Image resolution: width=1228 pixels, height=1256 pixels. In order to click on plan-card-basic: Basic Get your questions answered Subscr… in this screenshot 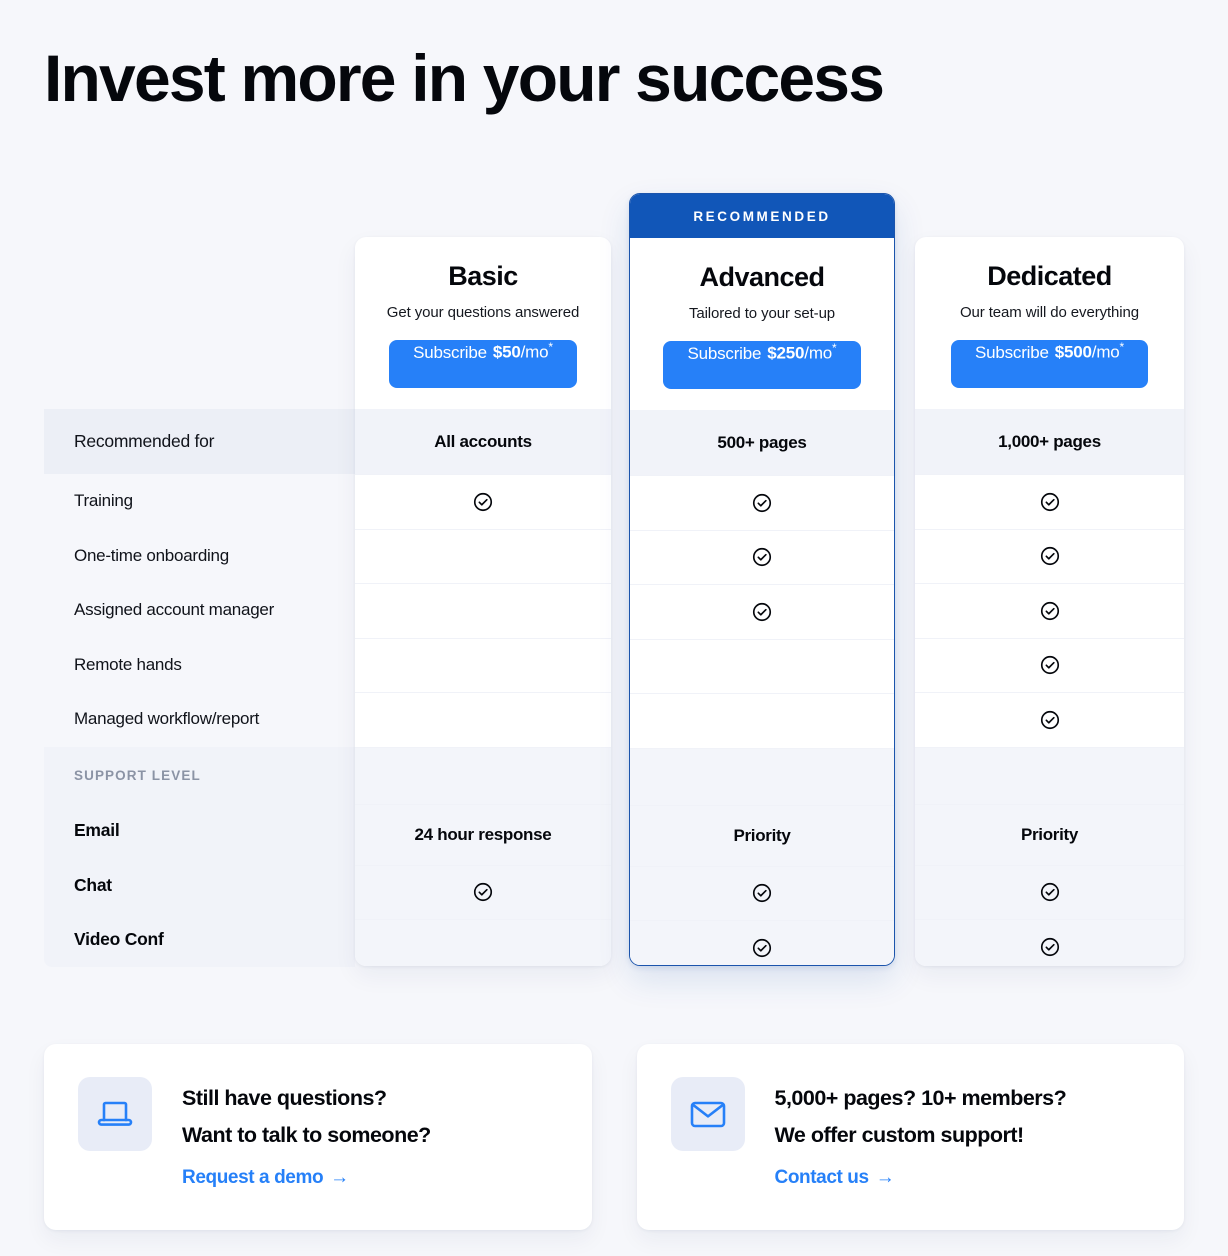, I will do `click(483, 601)`.